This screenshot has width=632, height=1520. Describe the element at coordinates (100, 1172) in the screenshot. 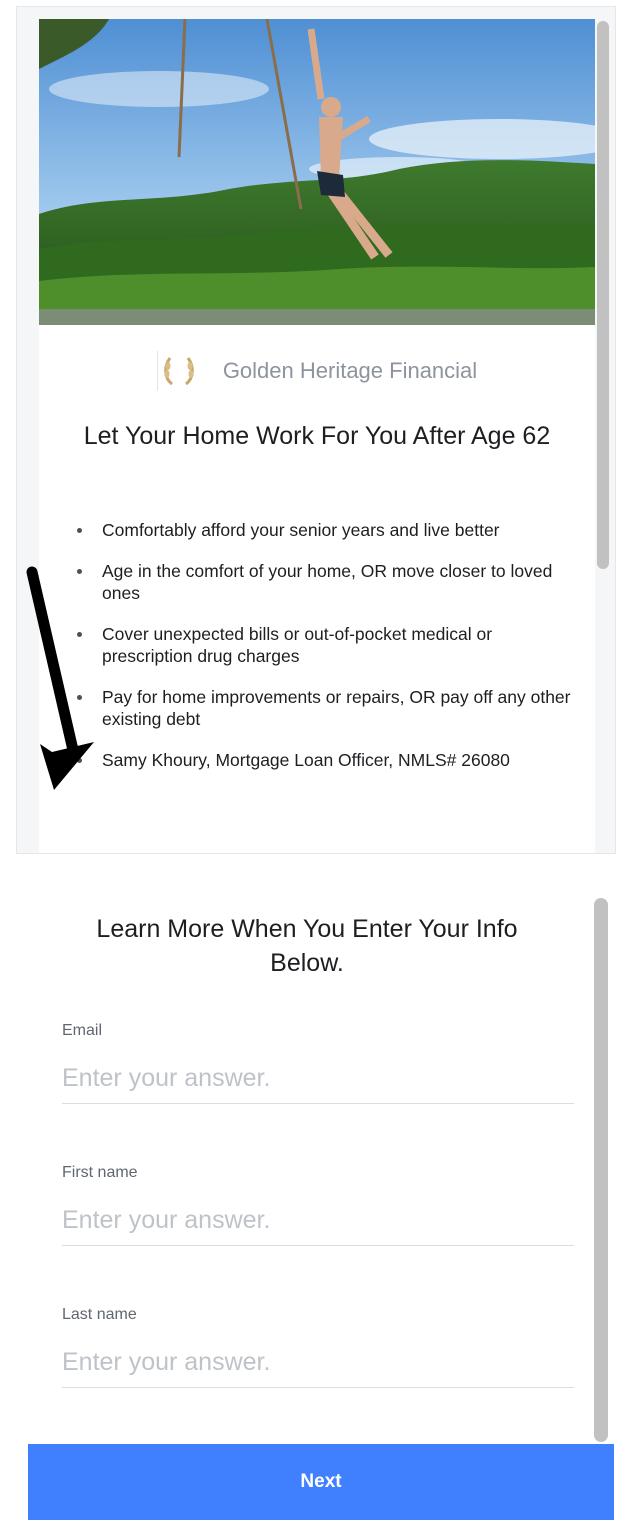

I see `first-name-label: First name` at that location.